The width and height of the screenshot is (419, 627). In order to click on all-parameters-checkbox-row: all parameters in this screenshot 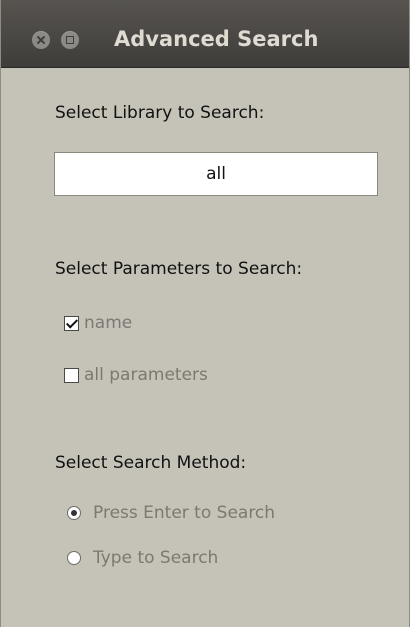, I will do `click(136, 375)`.